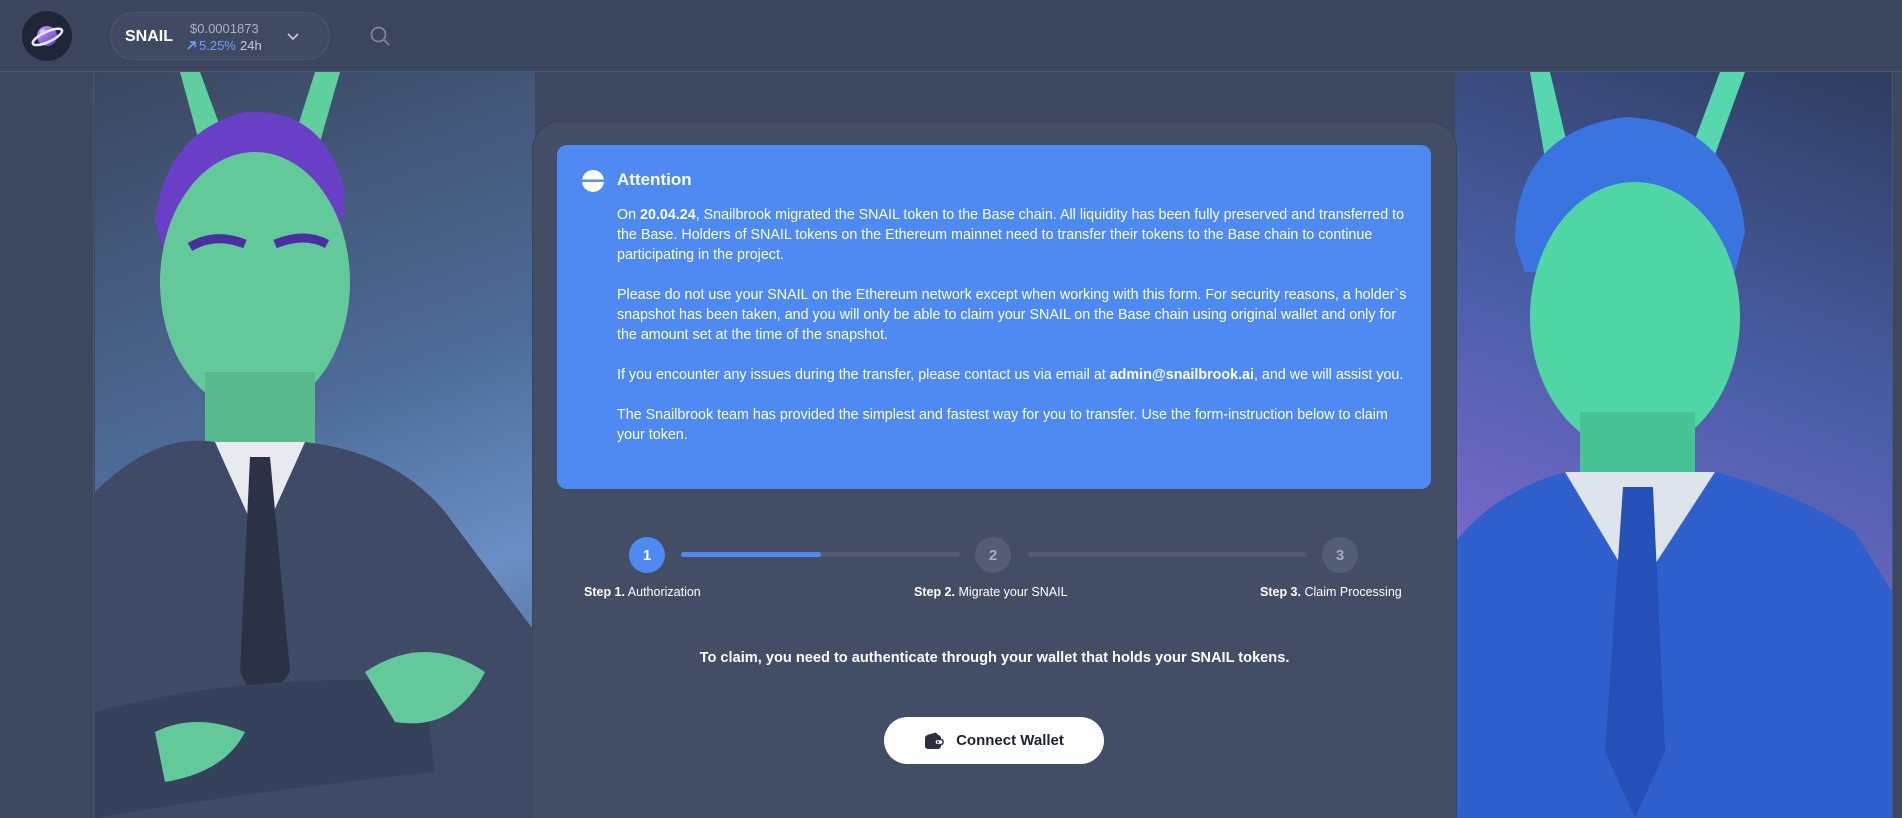 This screenshot has height=818, width=1902. Describe the element at coordinates (647, 555) in the screenshot. I see `step-1-indicator: 1` at that location.